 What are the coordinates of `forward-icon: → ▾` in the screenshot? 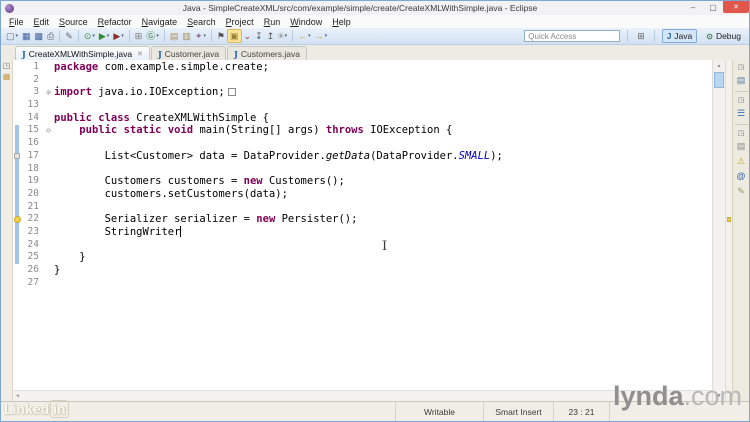 It's located at (321, 36).